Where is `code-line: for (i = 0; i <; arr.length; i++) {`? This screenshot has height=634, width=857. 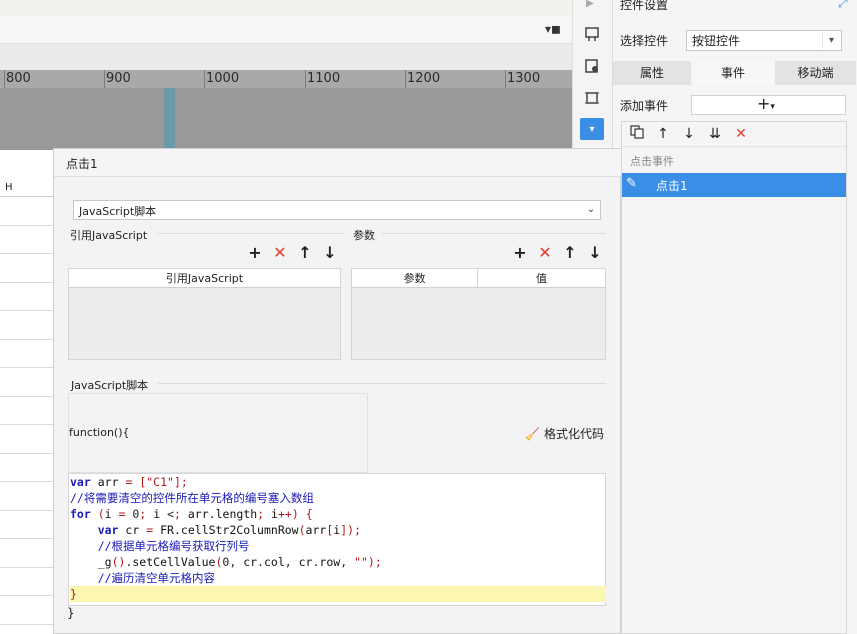
code-line: for (i = 0; i <; arr.length; i++) { is located at coordinates (191, 514).